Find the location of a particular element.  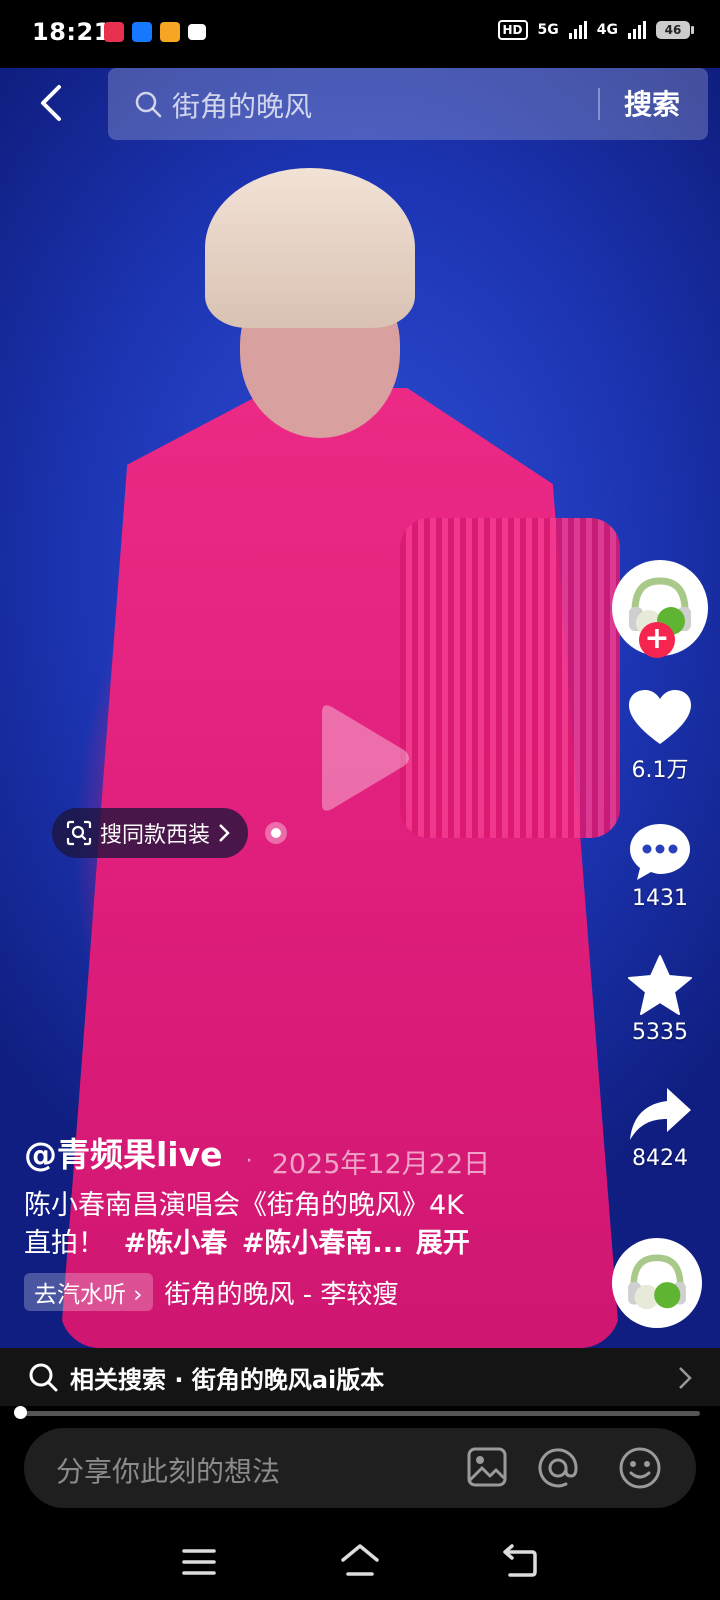

listen-on-app-chip: 去汽水听 › is located at coordinates (88, 1292).